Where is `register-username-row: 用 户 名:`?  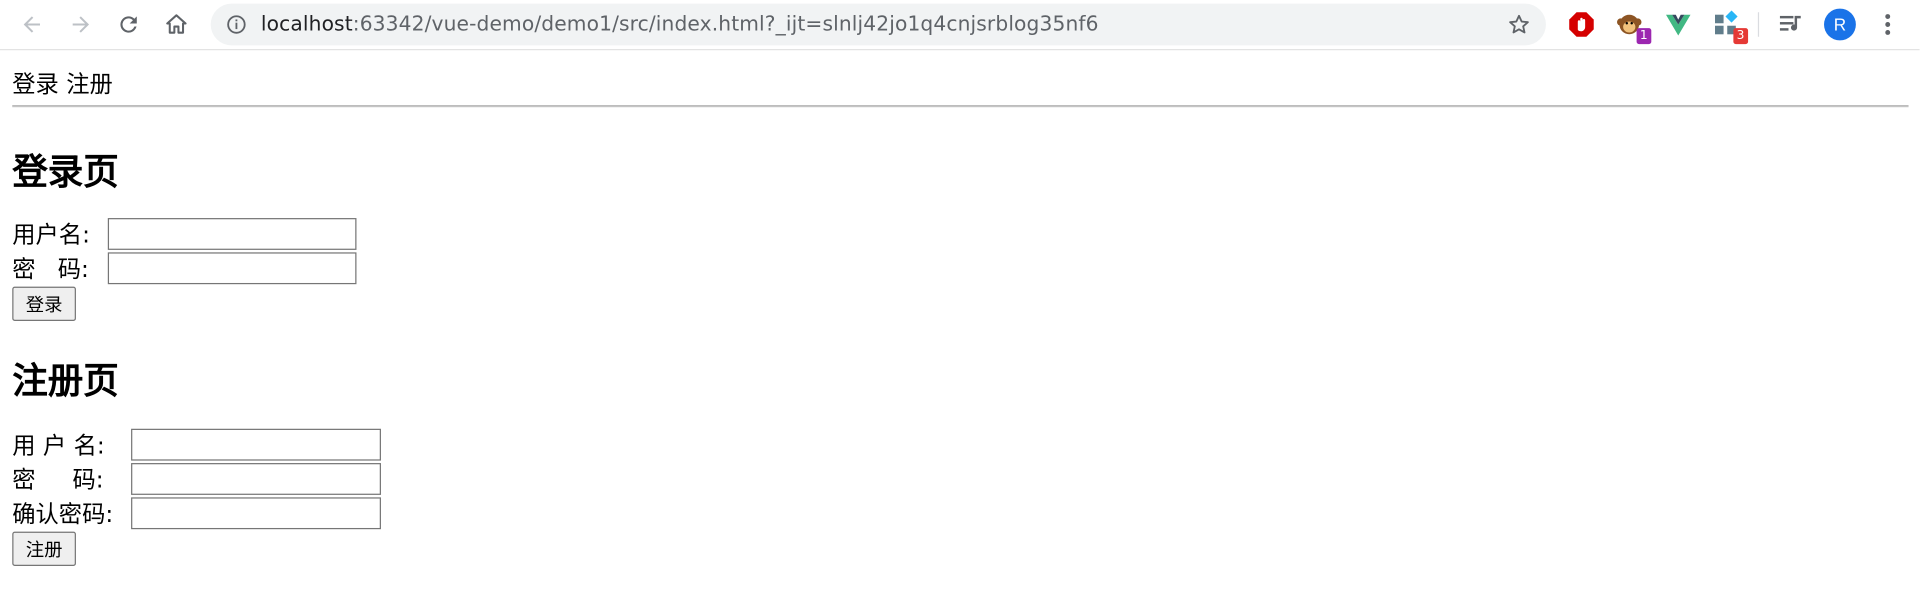
register-username-row: 用 户 名: is located at coordinates (196, 444).